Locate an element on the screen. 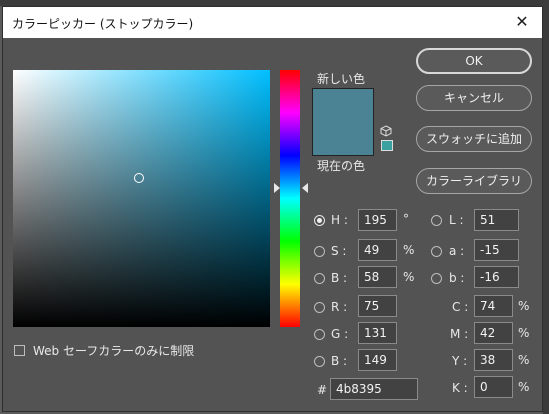  rgb-g-label: G : is located at coordinates (340, 334).